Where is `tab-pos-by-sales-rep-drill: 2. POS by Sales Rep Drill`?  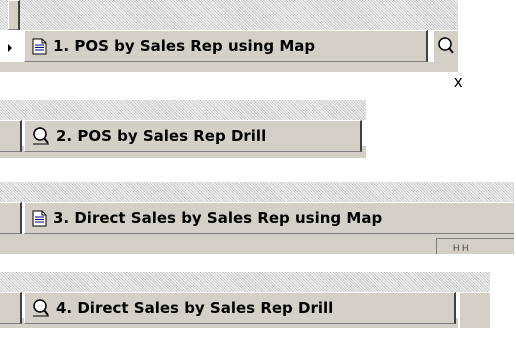 tab-pos-by-sales-rep-drill: 2. POS by Sales Rep Drill is located at coordinates (193, 136).